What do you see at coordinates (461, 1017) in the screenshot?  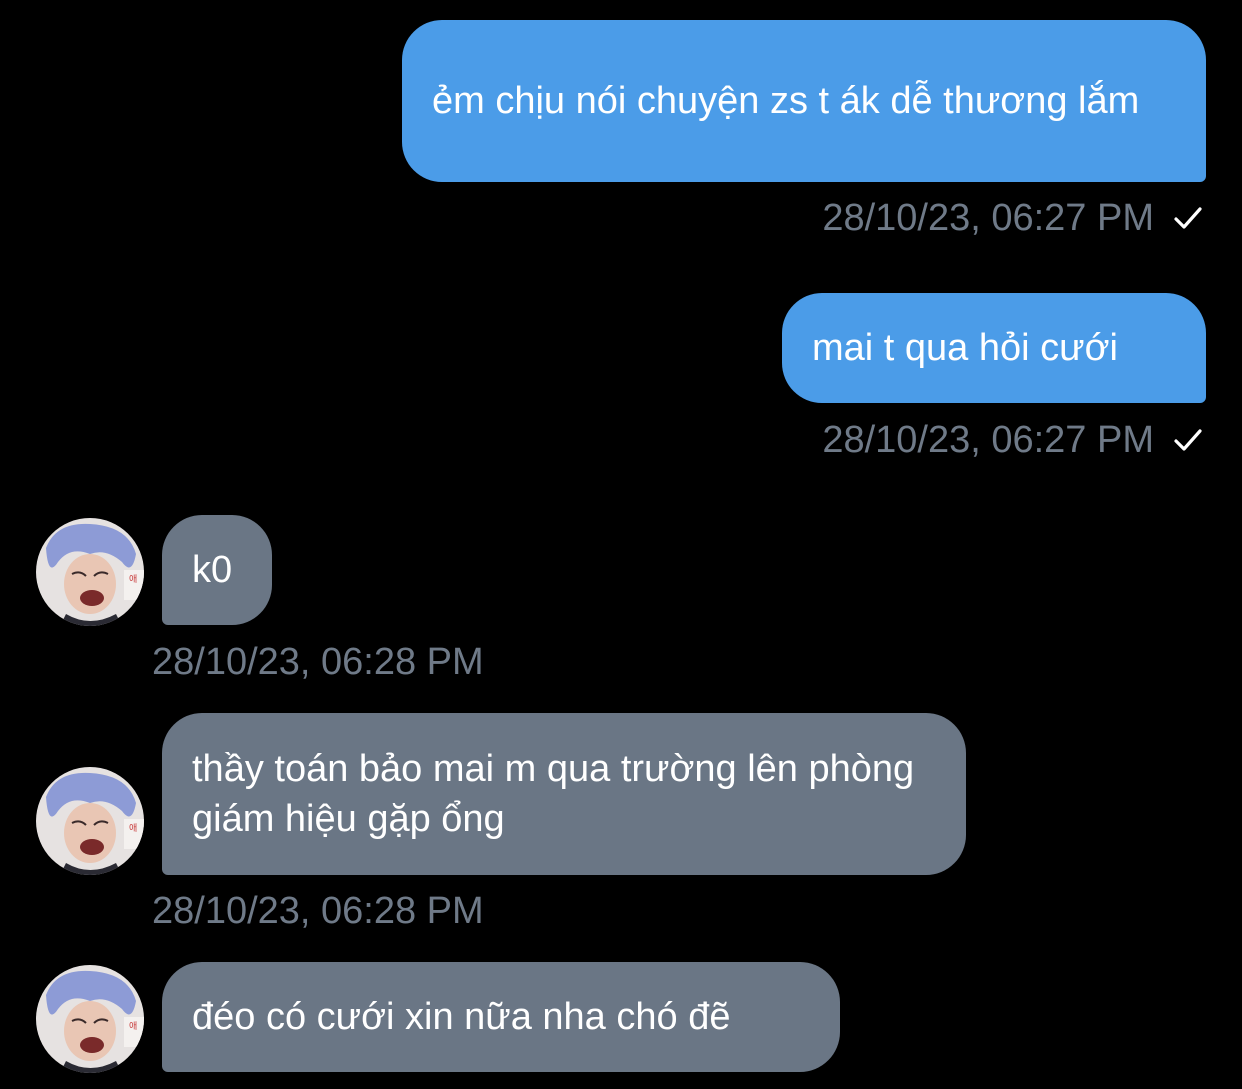 I see `message-text: đéo có cưới xin nữa nha chó đẽ` at bounding box center [461, 1017].